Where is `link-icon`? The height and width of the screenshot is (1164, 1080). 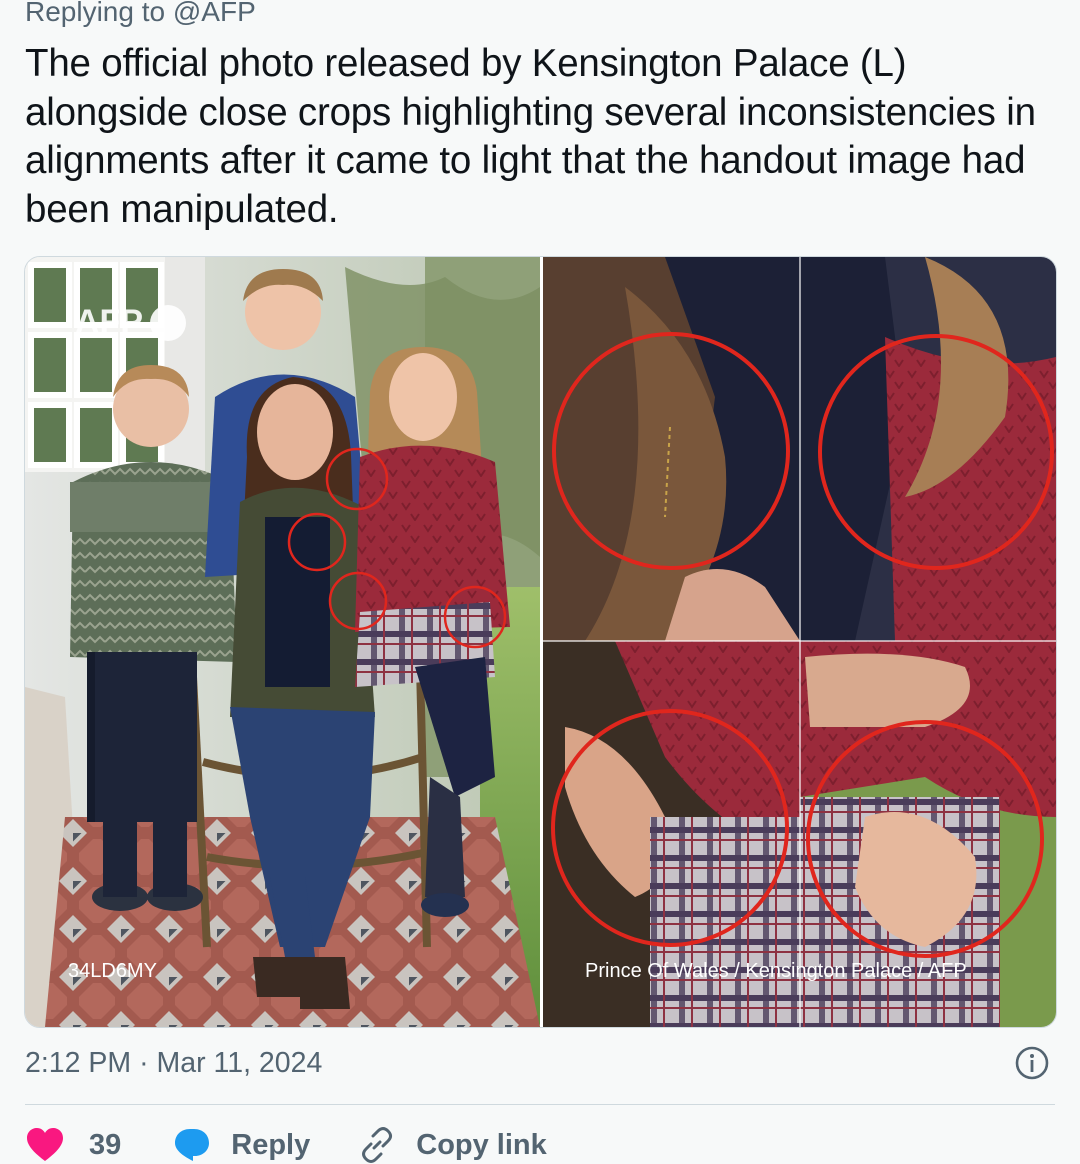
link-icon is located at coordinates (377, 1145).